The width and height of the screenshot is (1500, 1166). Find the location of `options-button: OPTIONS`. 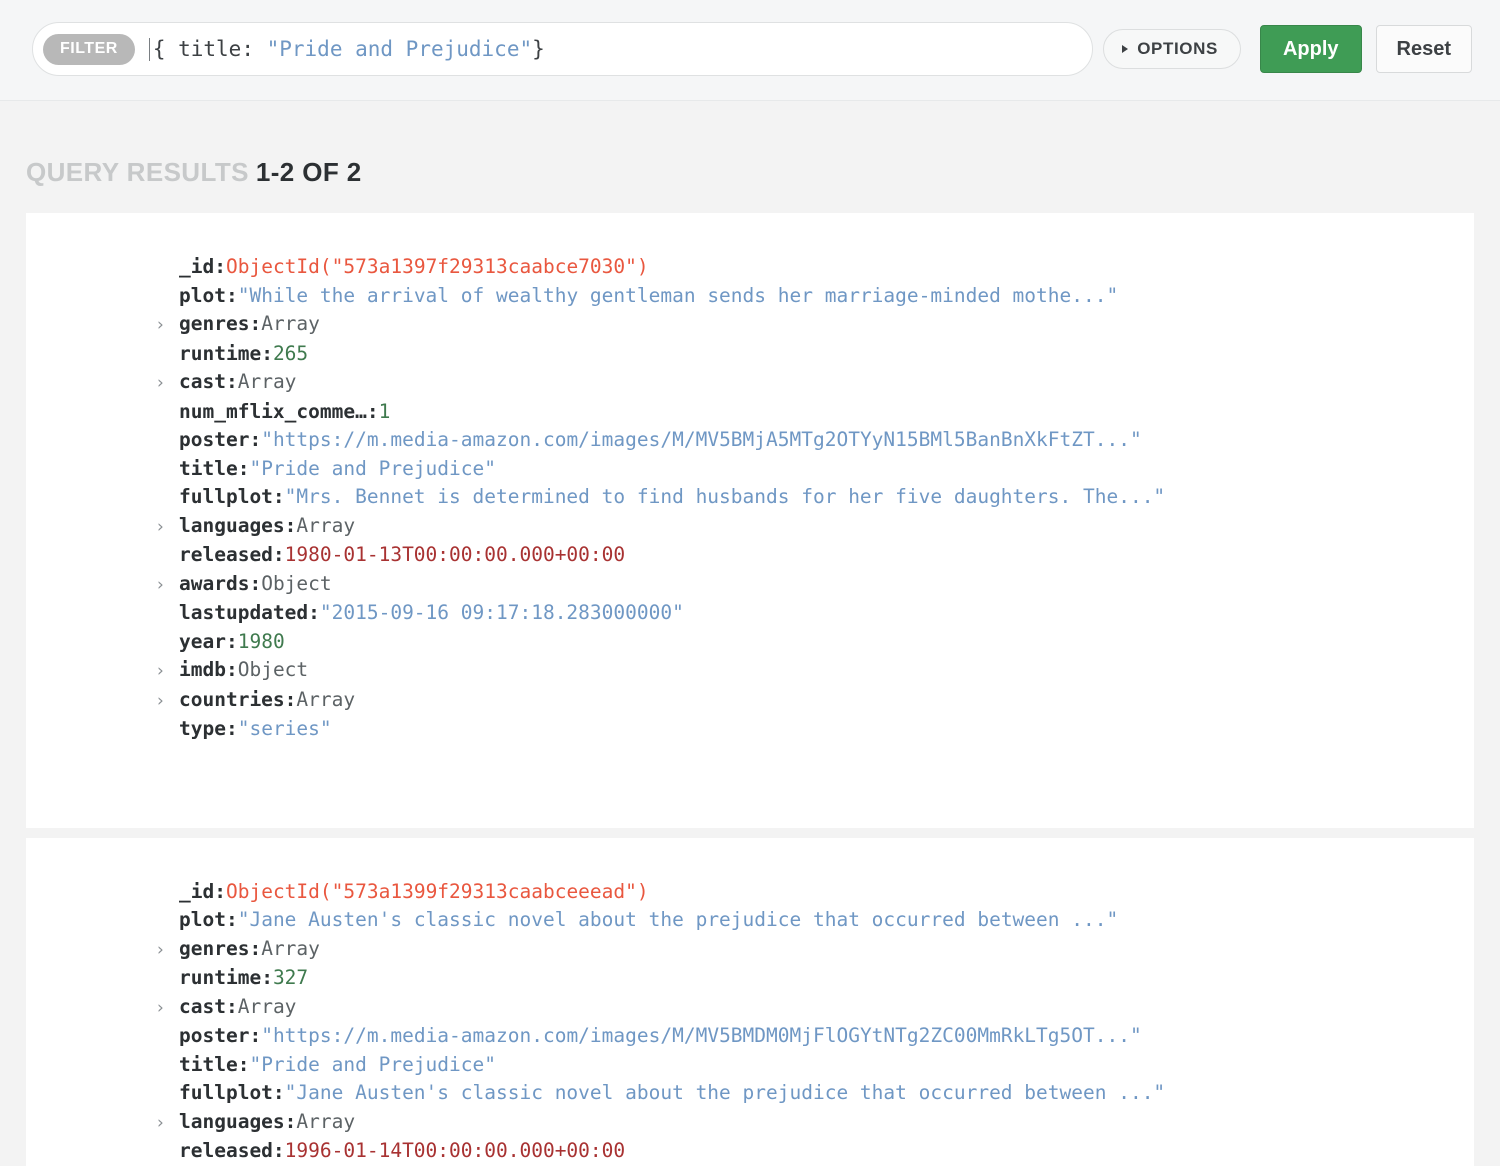

options-button: OPTIONS is located at coordinates (1172, 49).